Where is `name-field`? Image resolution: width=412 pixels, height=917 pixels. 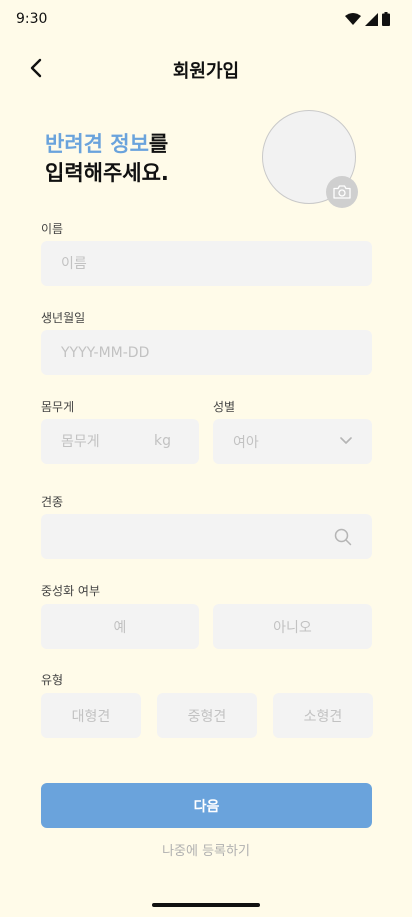
name-field is located at coordinates (206, 263).